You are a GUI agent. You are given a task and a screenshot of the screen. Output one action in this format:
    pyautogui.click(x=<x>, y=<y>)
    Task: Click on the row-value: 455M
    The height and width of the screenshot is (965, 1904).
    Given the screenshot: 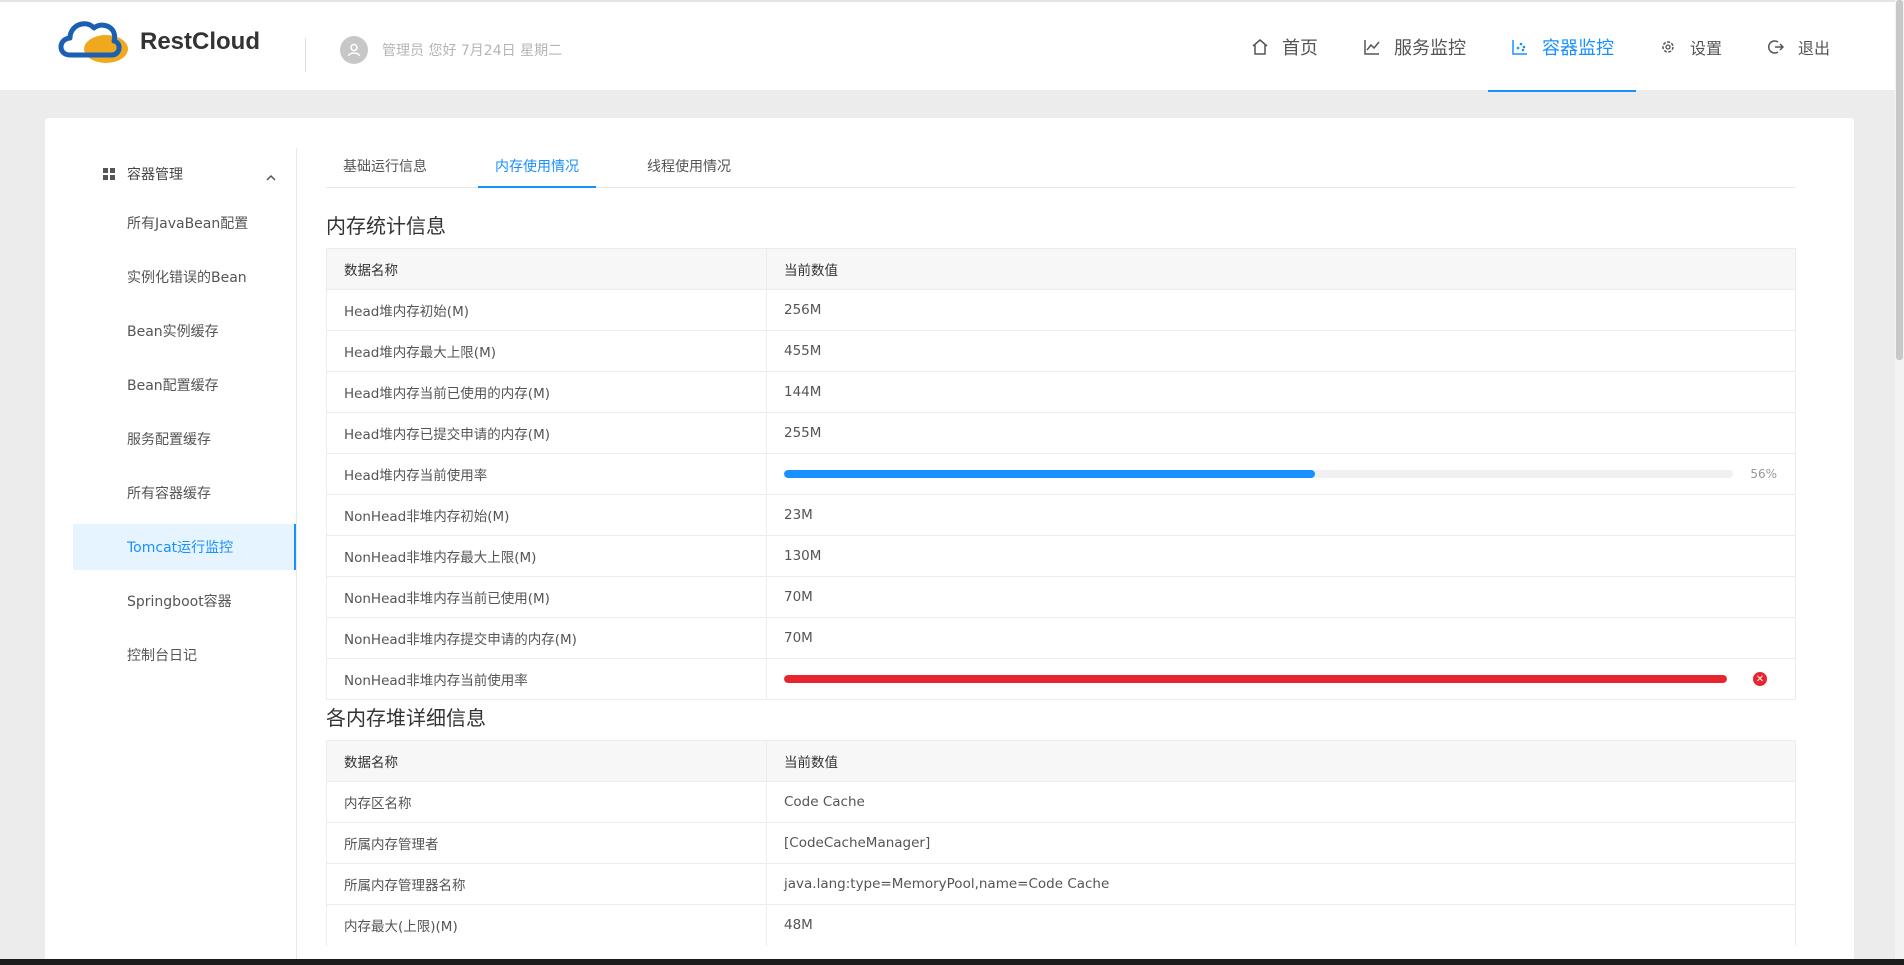 What is the action you would take?
    pyautogui.click(x=1281, y=351)
    